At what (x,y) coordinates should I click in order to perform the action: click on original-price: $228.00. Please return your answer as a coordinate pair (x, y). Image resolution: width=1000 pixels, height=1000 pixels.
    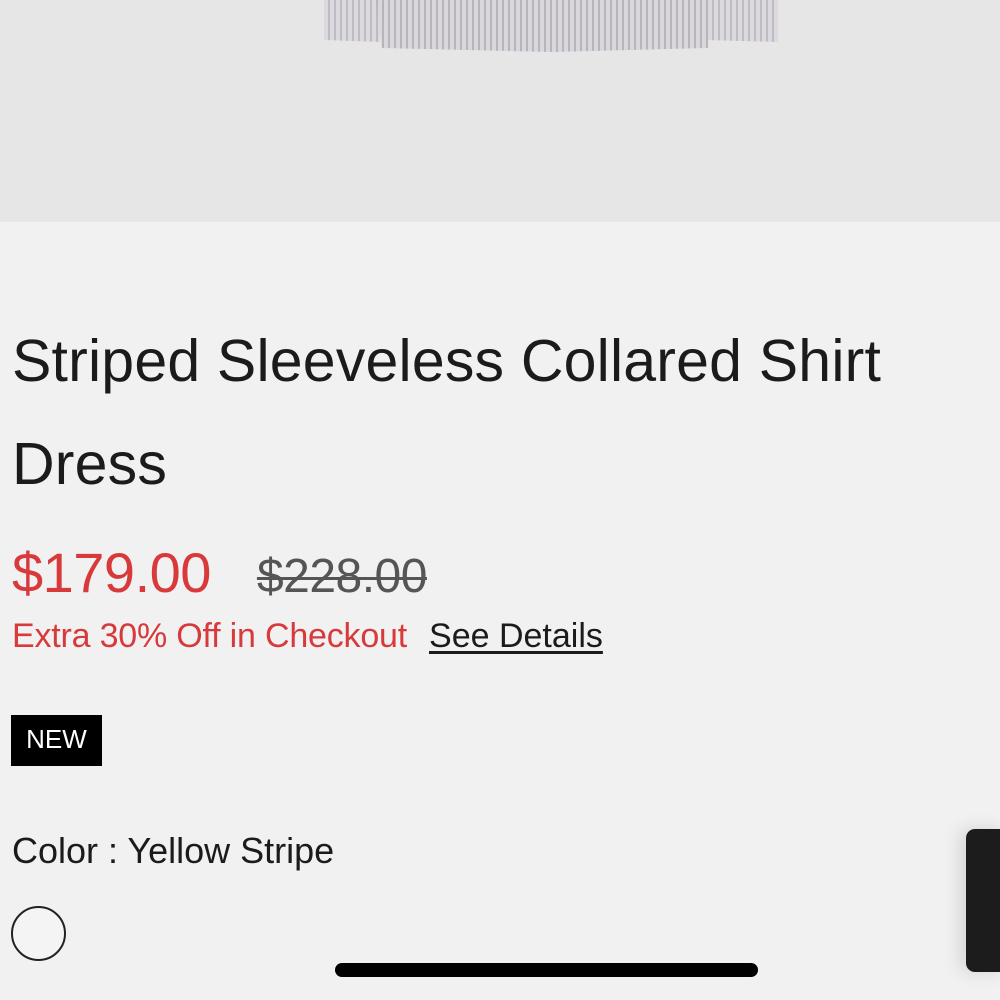
    Looking at the image, I should click on (342, 576).